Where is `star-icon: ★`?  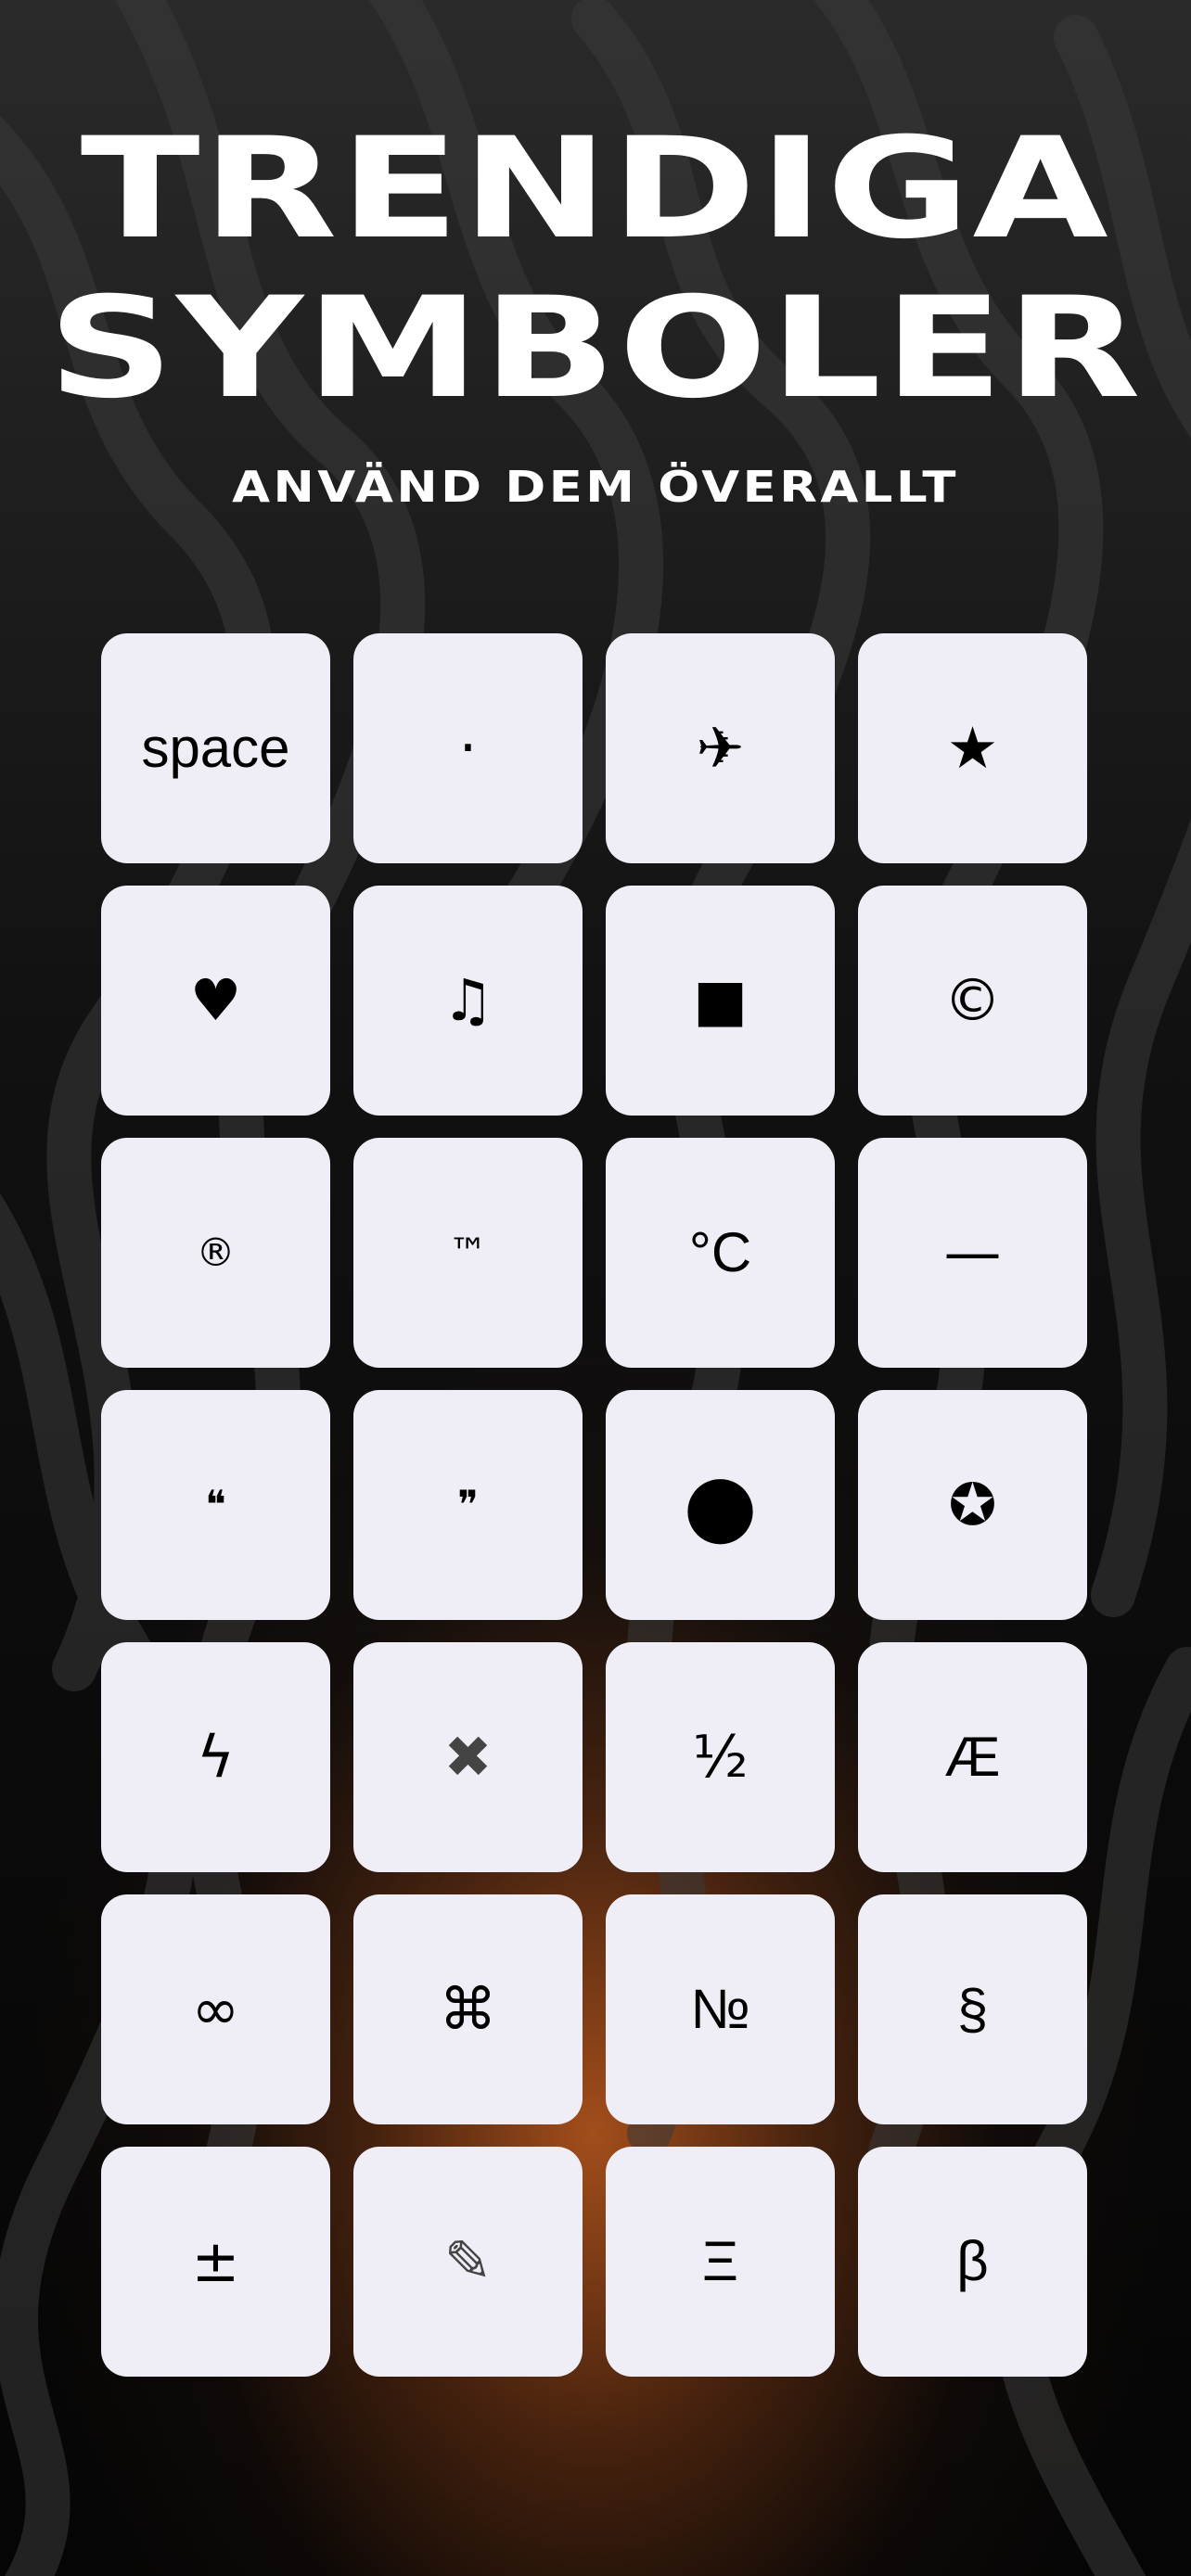
star-icon: ★ is located at coordinates (973, 748).